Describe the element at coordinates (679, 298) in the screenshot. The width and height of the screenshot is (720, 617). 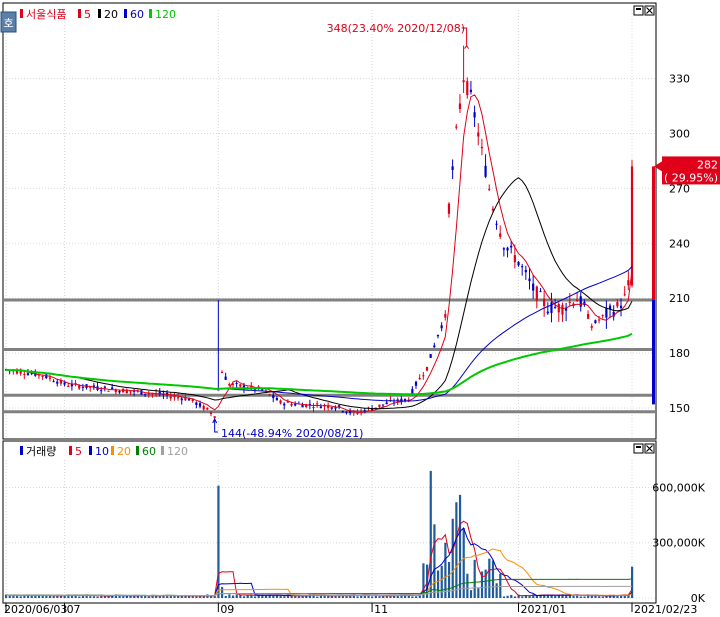
I see `price-tick-label: 210` at that location.